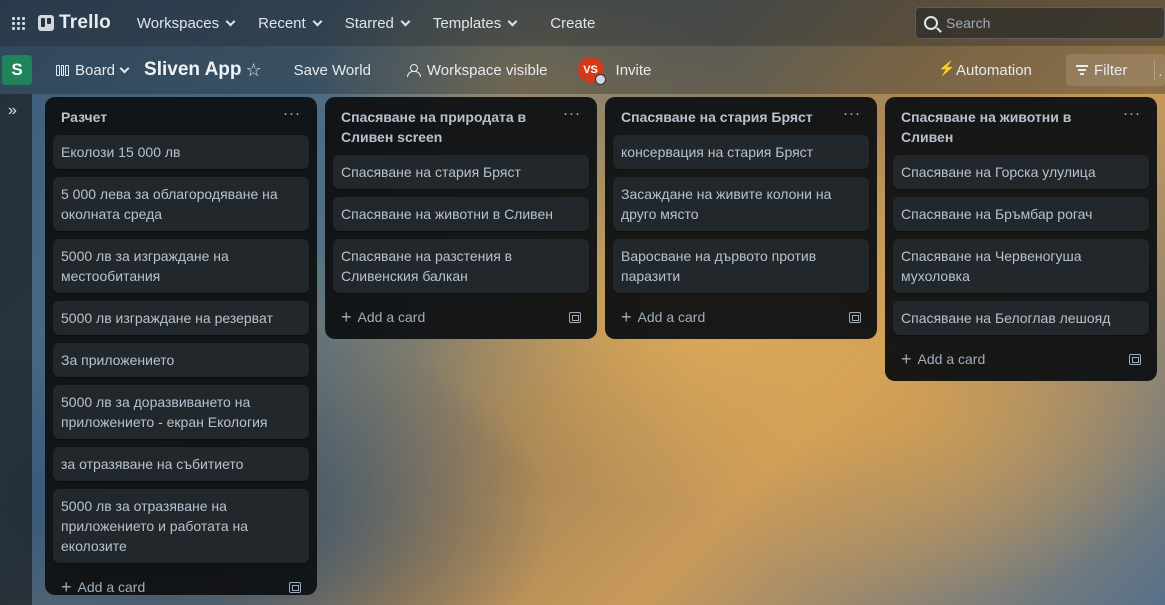 The image size is (1165, 605). I want to click on member-initials: VS, so click(590, 70).